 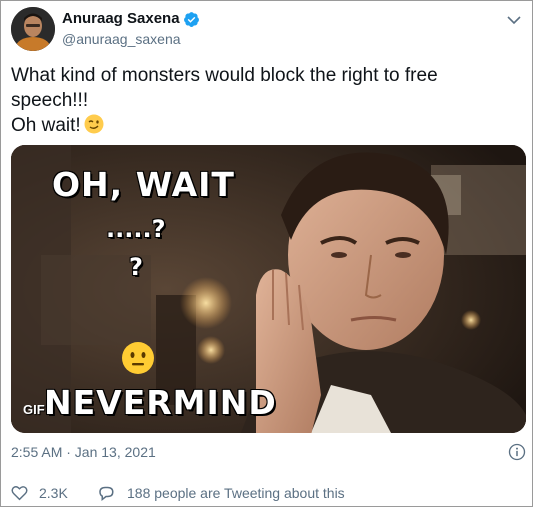 I want to click on author-avatar, so click(x=33, y=29).